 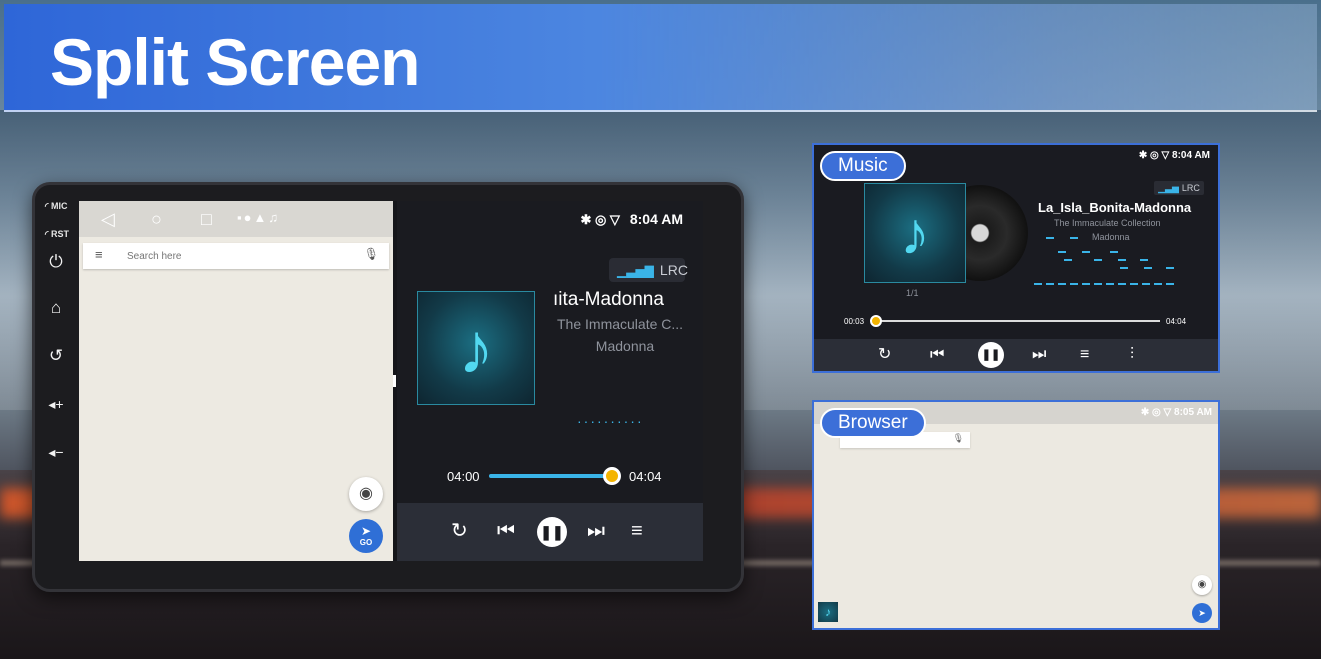 I want to click on status-bar: ✱ ◎ ▽ 8:04 AM, so click(x=631, y=219).